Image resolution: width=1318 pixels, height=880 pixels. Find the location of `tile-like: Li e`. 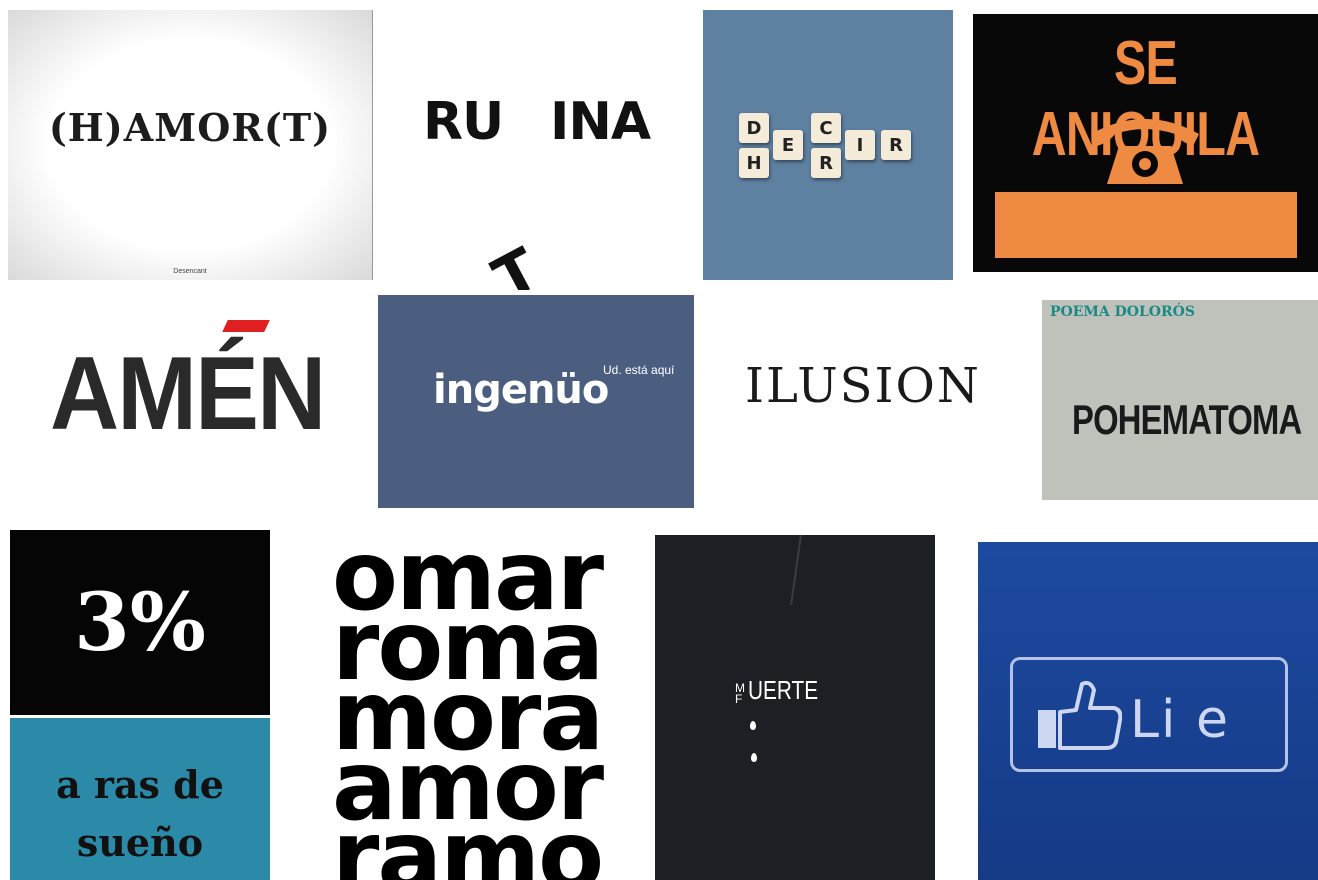

tile-like: Li e is located at coordinates (1148, 711).